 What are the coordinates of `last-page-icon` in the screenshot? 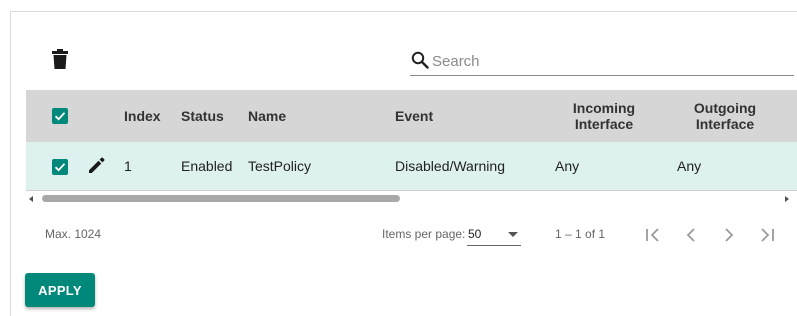 It's located at (767, 235).